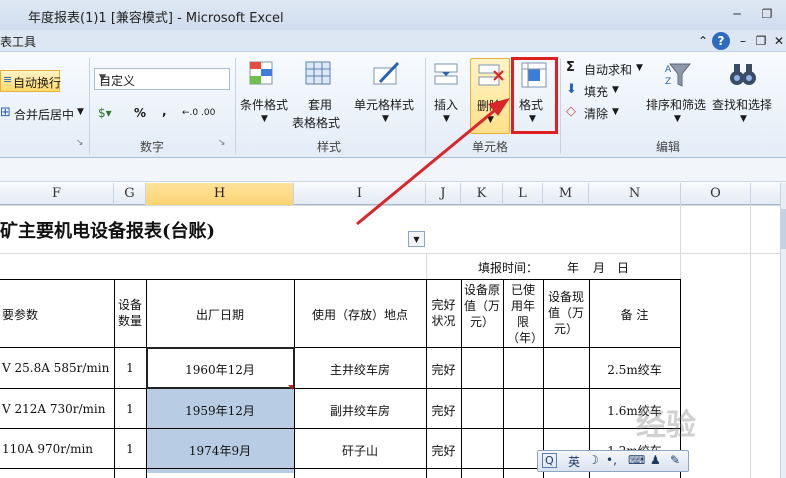 This screenshot has height=478, width=786. I want to click on tools-icon: ✎, so click(675, 460).